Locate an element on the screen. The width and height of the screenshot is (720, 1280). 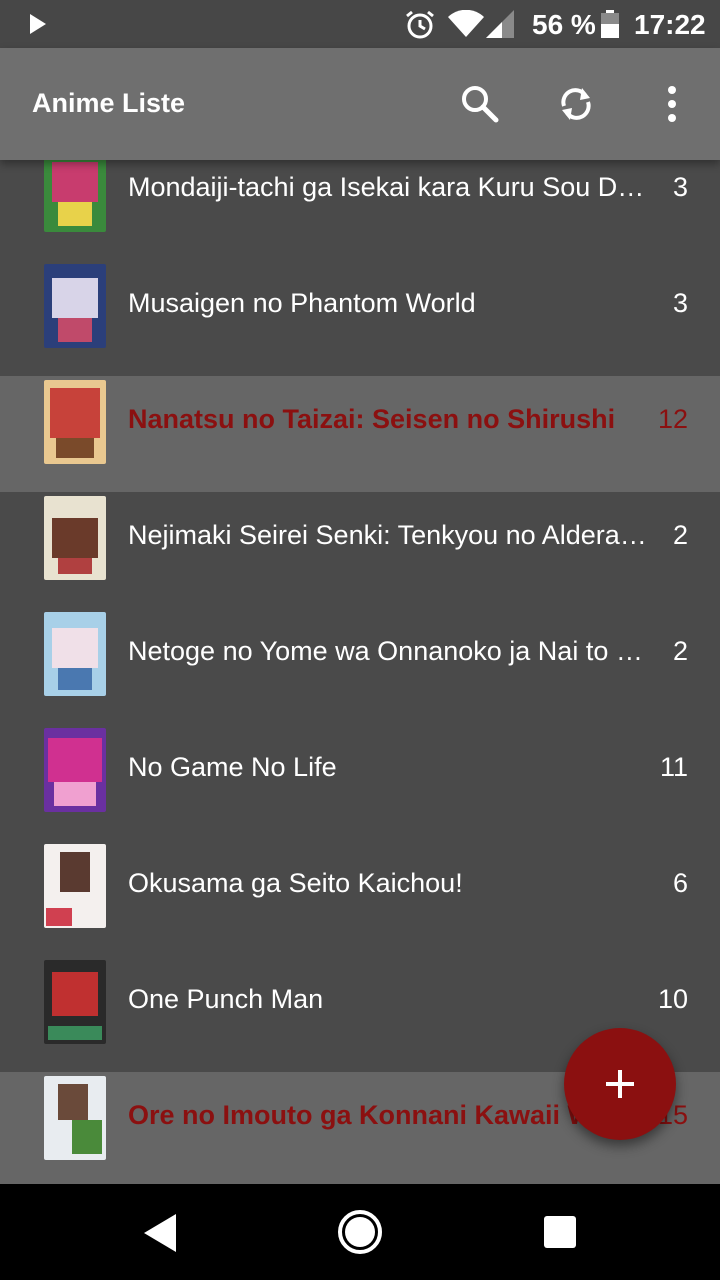
add-button is located at coordinates (620, 1084).